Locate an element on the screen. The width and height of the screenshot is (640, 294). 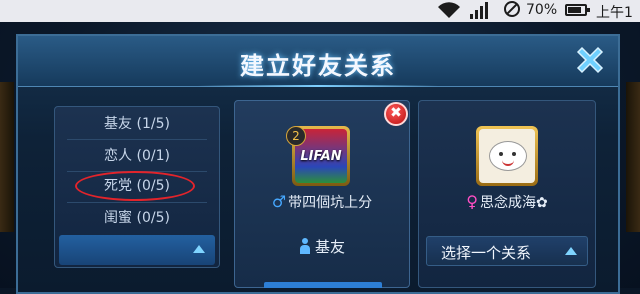
friend-name: ♂ 带四個坑上分 is located at coordinates (322, 202).